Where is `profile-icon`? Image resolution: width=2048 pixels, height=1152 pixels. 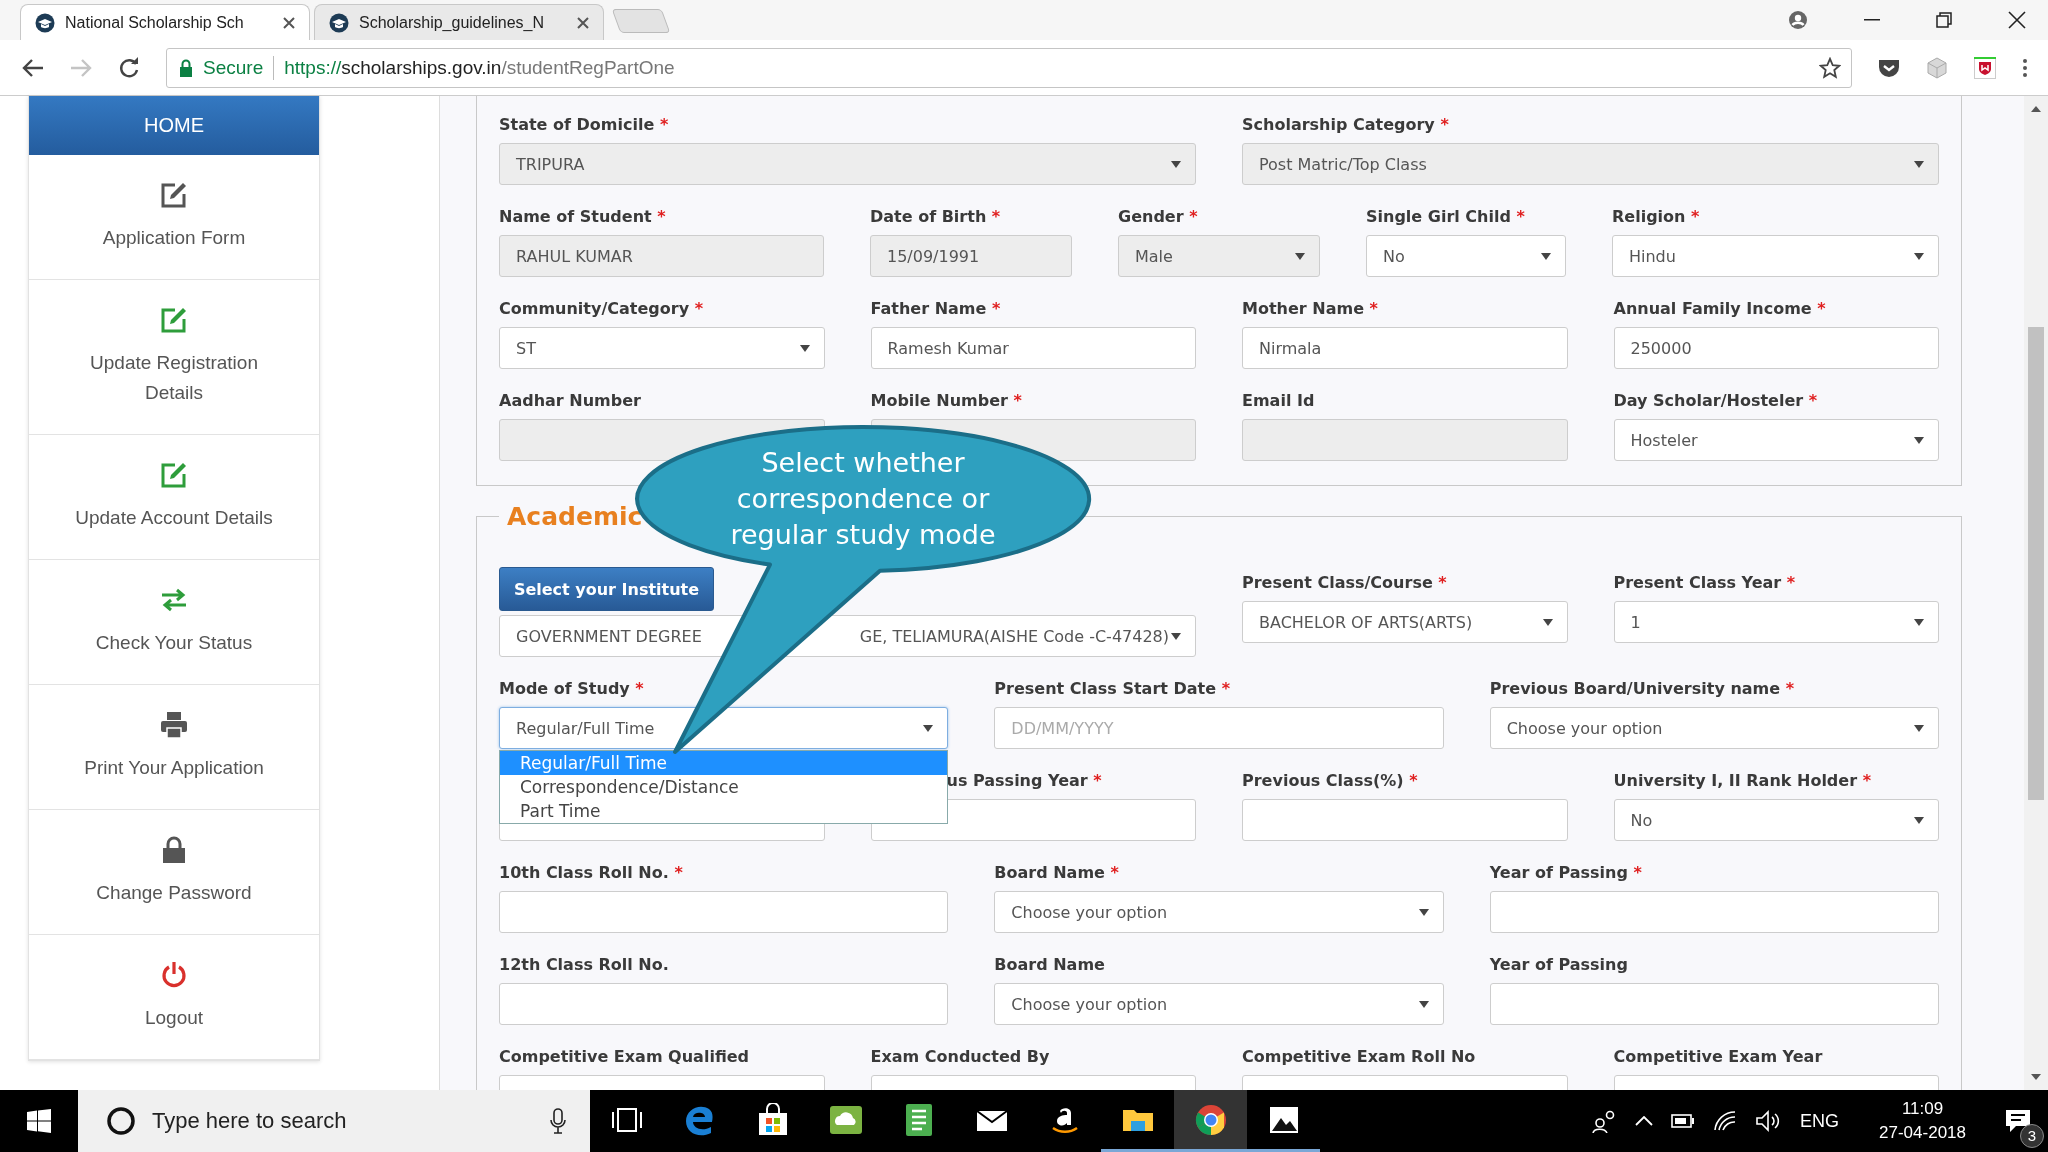 profile-icon is located at coordinates (1798, 20).